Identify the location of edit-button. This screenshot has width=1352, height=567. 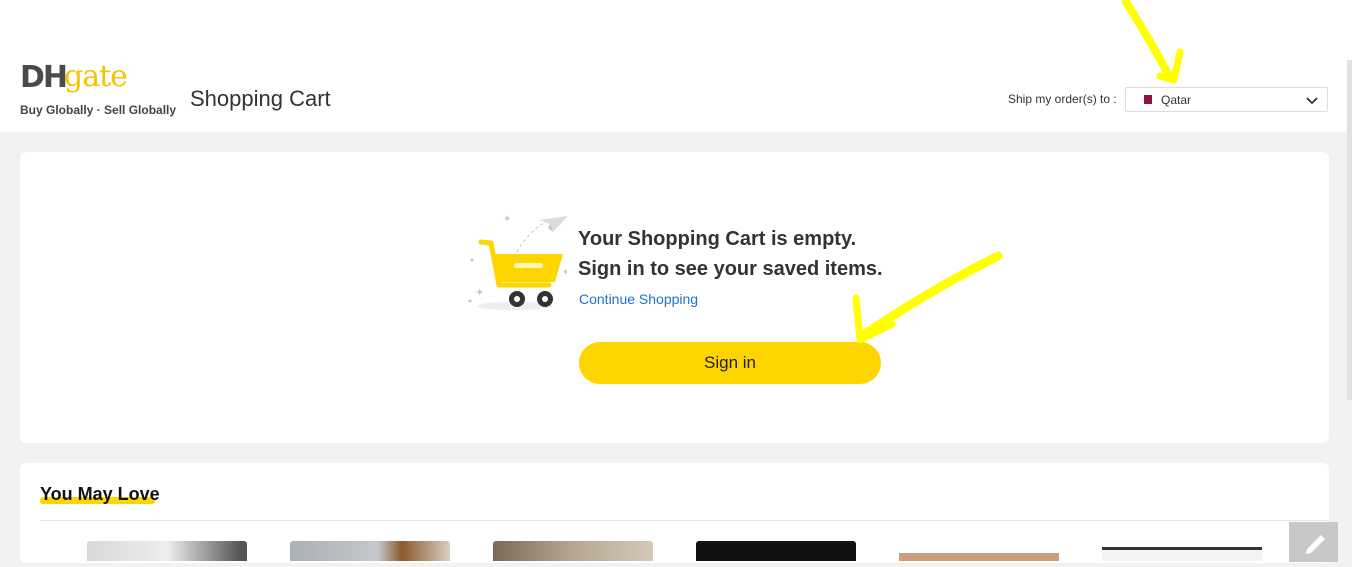
(1313, 542).